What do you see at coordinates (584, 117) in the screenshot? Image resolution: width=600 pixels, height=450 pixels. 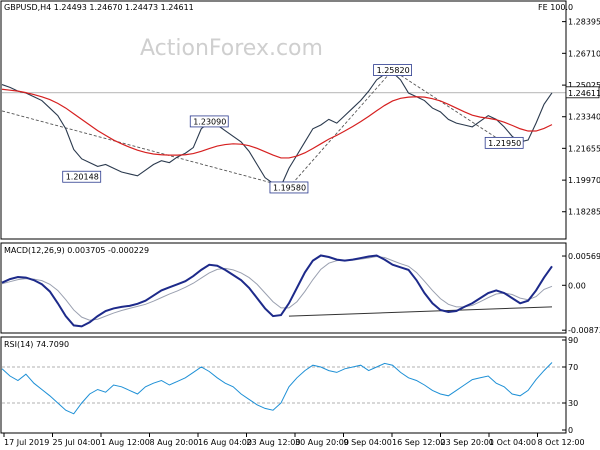 I see `main-ytick-label: 1.23340` at bounding box center [584, 117].